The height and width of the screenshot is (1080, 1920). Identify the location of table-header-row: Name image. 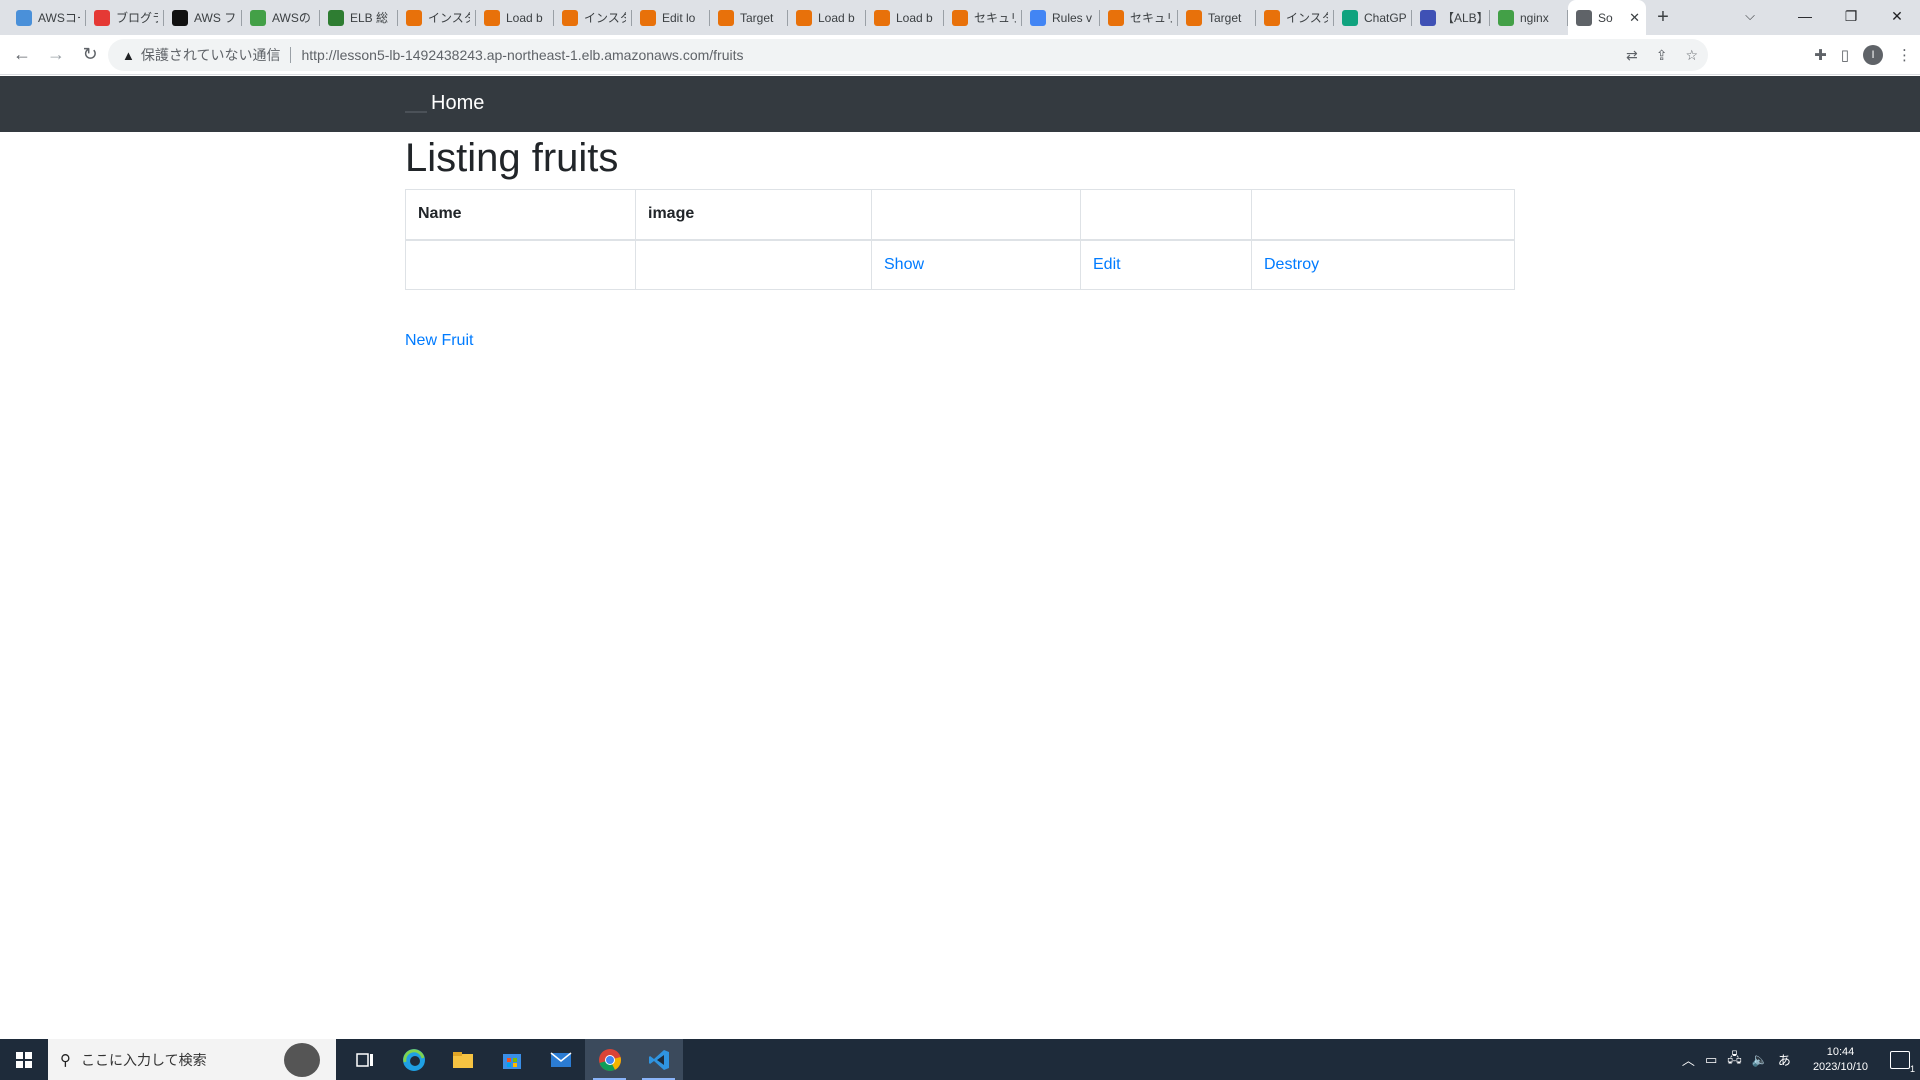
(960, 215).